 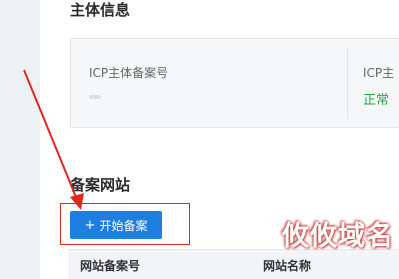 I want to click on arrow-shaft, so click(x=51, y=136).